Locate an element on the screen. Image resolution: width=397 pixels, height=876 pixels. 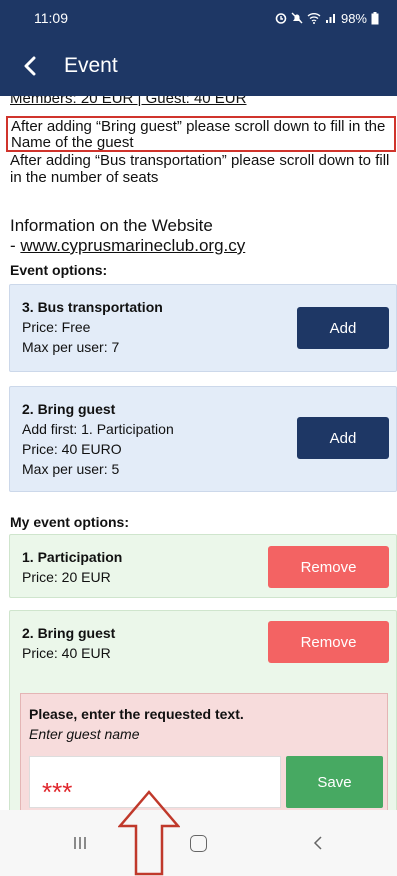
home-icon is located at coordinates (198, 843).